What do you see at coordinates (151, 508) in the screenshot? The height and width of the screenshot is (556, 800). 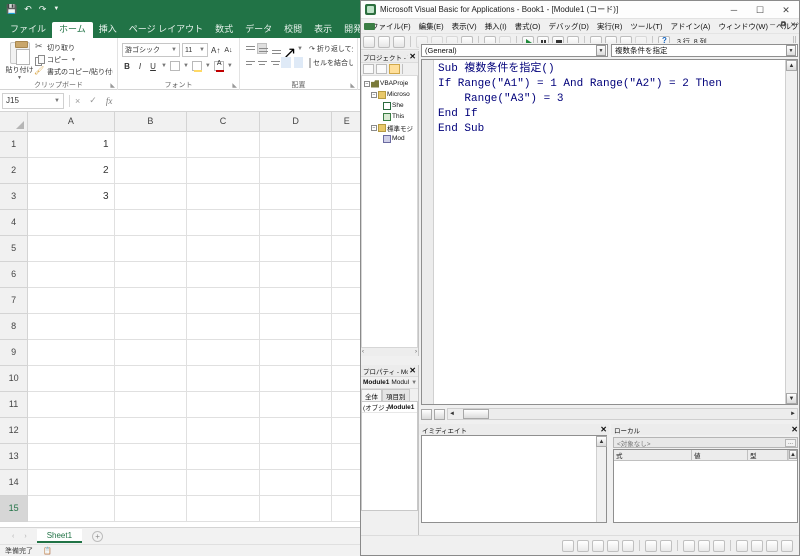 I see `cell-b15` at bounding box center [151, 508].